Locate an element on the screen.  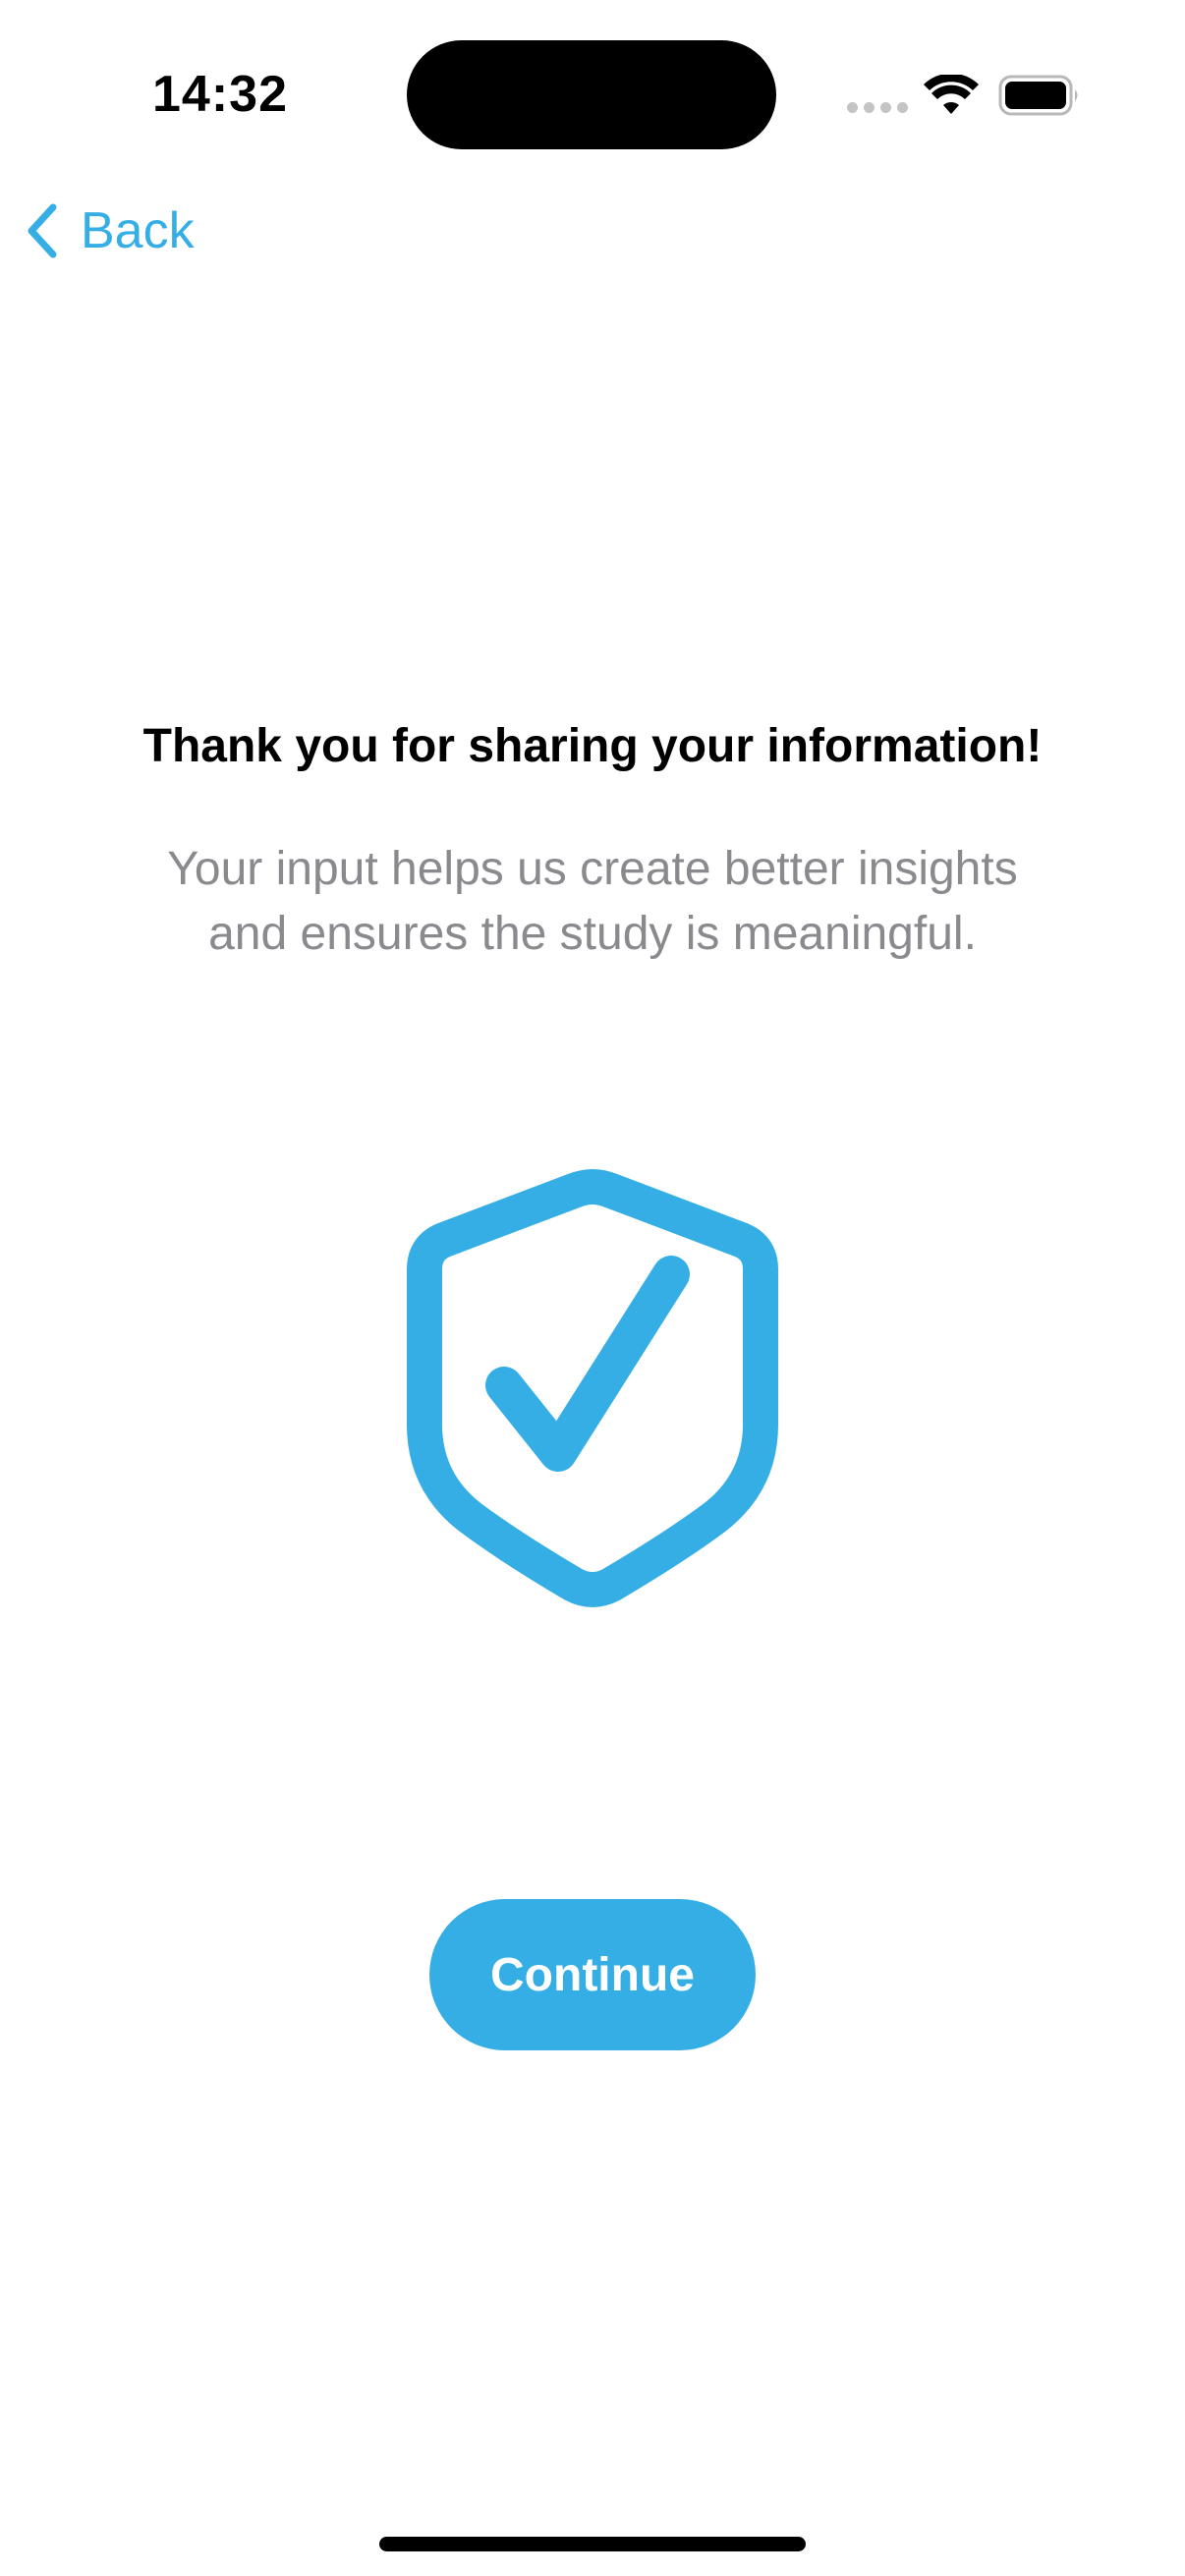
home-indicator is located at coordinates (592, 2544).